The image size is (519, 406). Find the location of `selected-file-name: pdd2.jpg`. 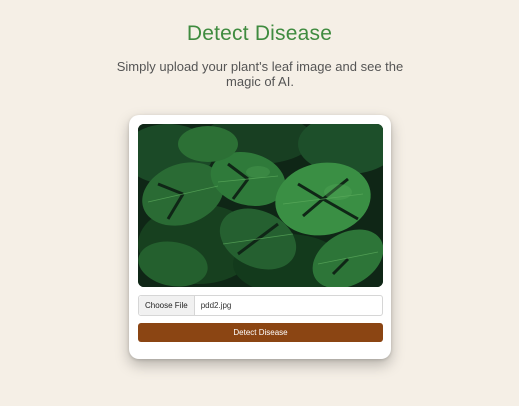

selected-file-name: pdd2.jpg is located at coordinates (216, 305).